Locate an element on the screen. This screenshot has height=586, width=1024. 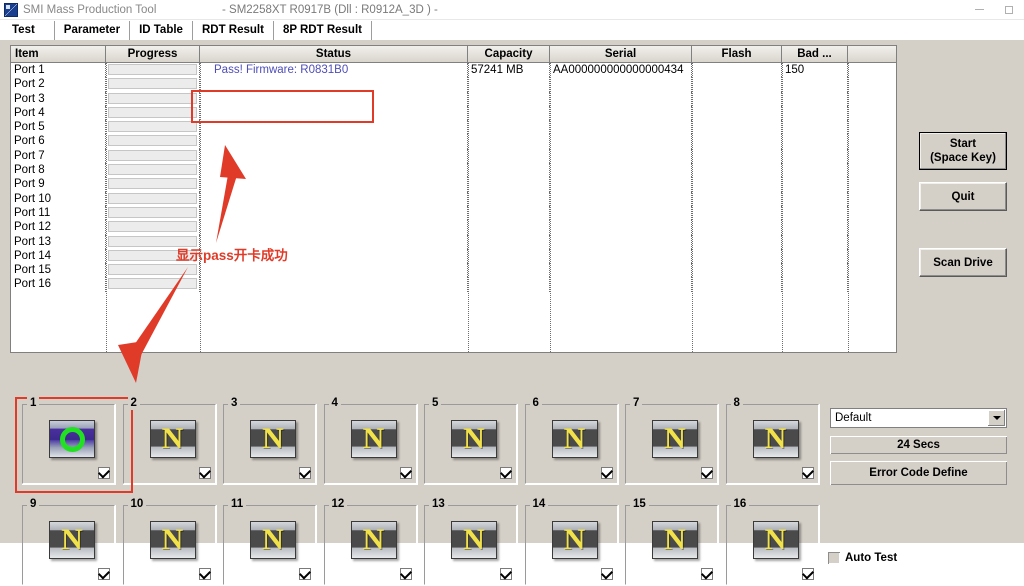
table-row: Port 11 is located at coordinates (453, 213).